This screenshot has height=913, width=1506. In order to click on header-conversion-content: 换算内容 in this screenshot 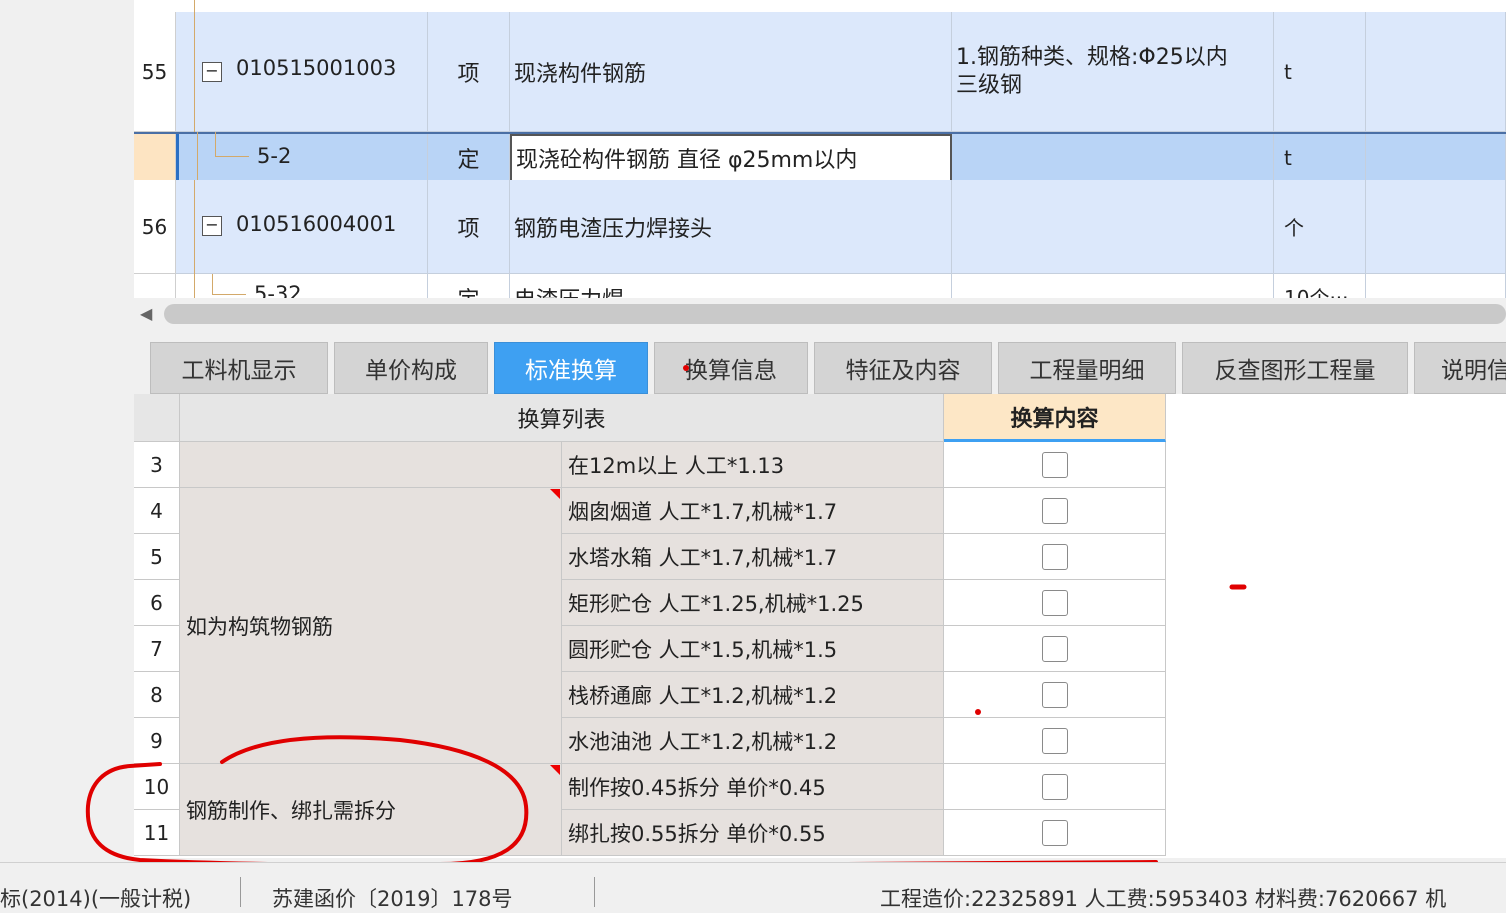, I will do `click(1055, 418)`.